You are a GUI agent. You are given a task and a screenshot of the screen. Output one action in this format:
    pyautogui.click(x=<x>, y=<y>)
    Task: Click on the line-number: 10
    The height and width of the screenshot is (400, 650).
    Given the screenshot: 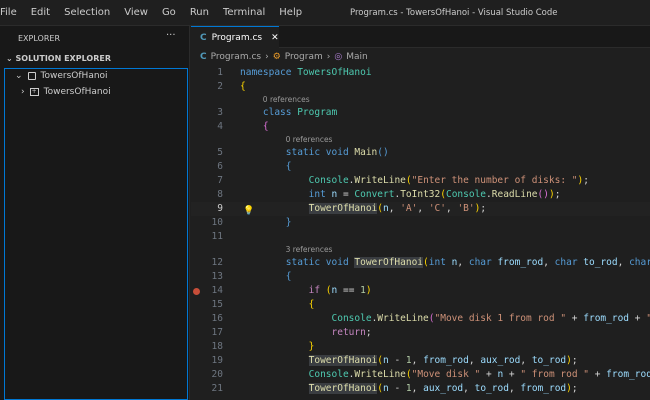 What is the action you would take?
    pyautogui.click(x=217, y=222)
    